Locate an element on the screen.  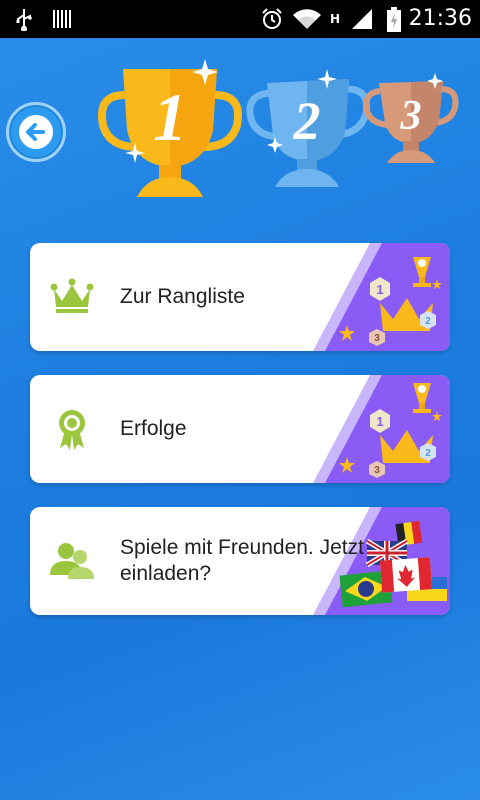
leaderboard-decoration: 1 2 3 is located at coordinates (381, 297).